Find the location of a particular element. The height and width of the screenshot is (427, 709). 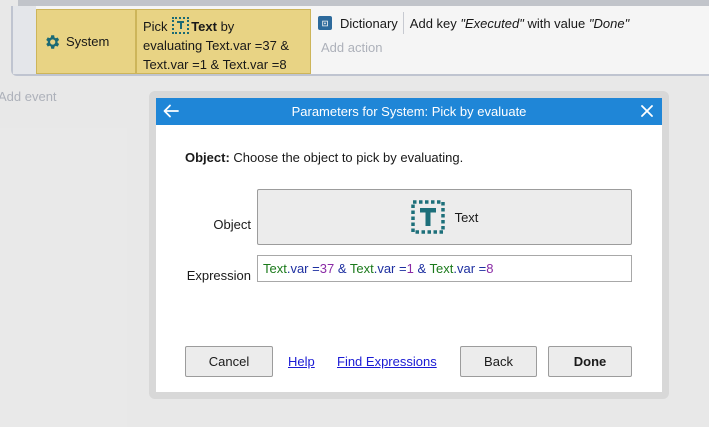

cancel-button: Cancel is located at coordinates (229, 361).